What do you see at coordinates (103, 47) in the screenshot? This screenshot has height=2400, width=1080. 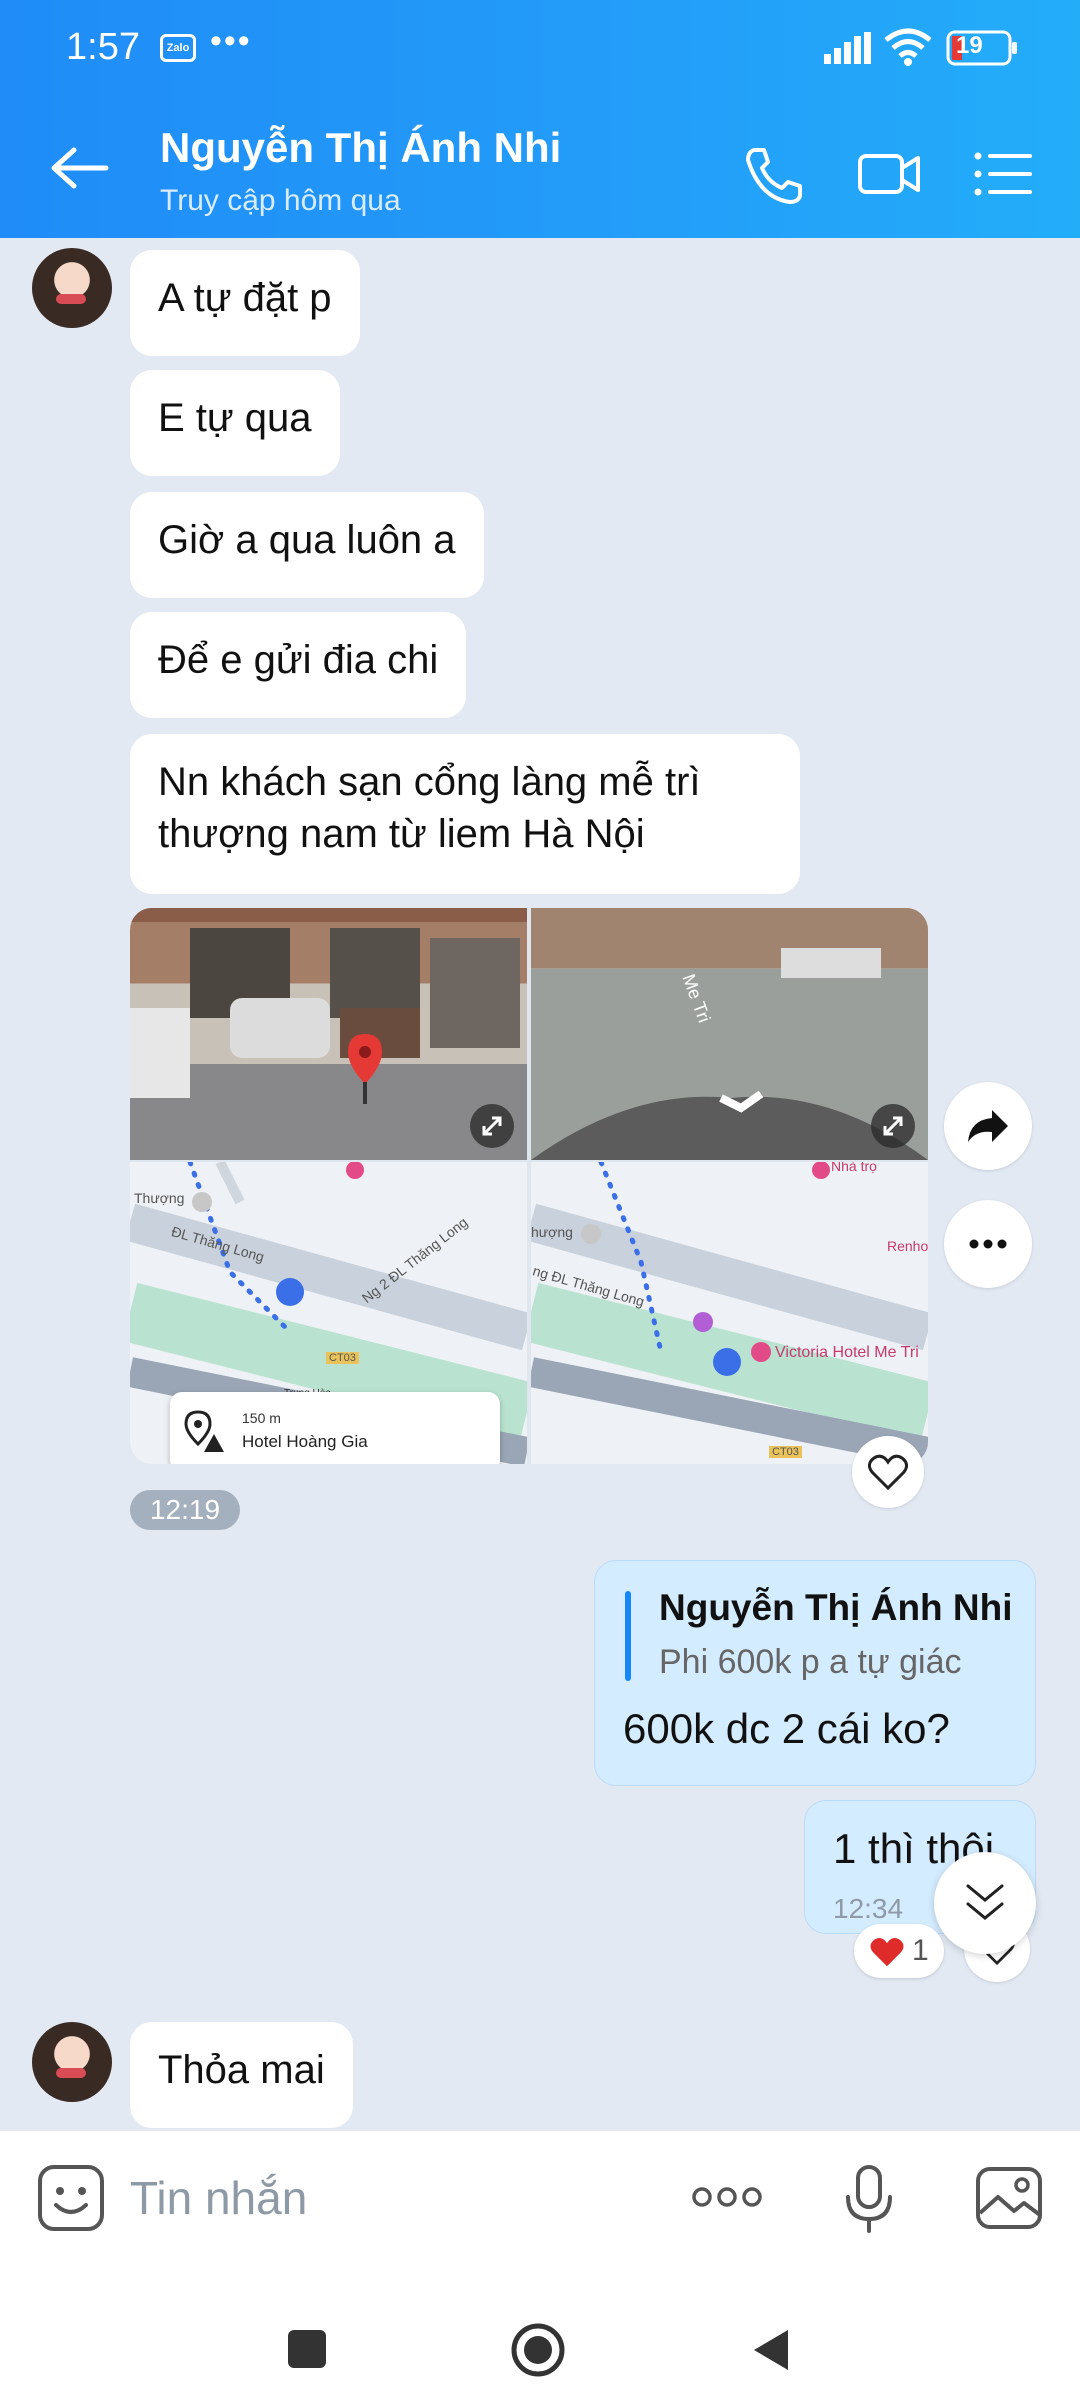 I see `status-time: 1:57` at bounding box center [103, 47].